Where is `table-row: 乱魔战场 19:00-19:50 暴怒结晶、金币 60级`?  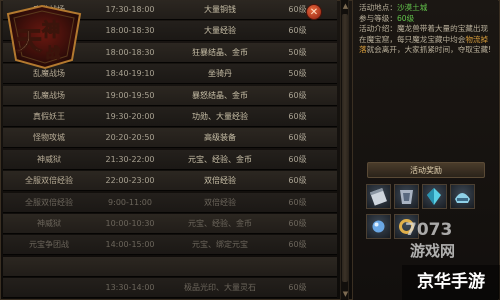 table-row: 乱魔战场 19:00-19:50 暴怒结晶、金币 60级 is located at coordinates (170, 95).